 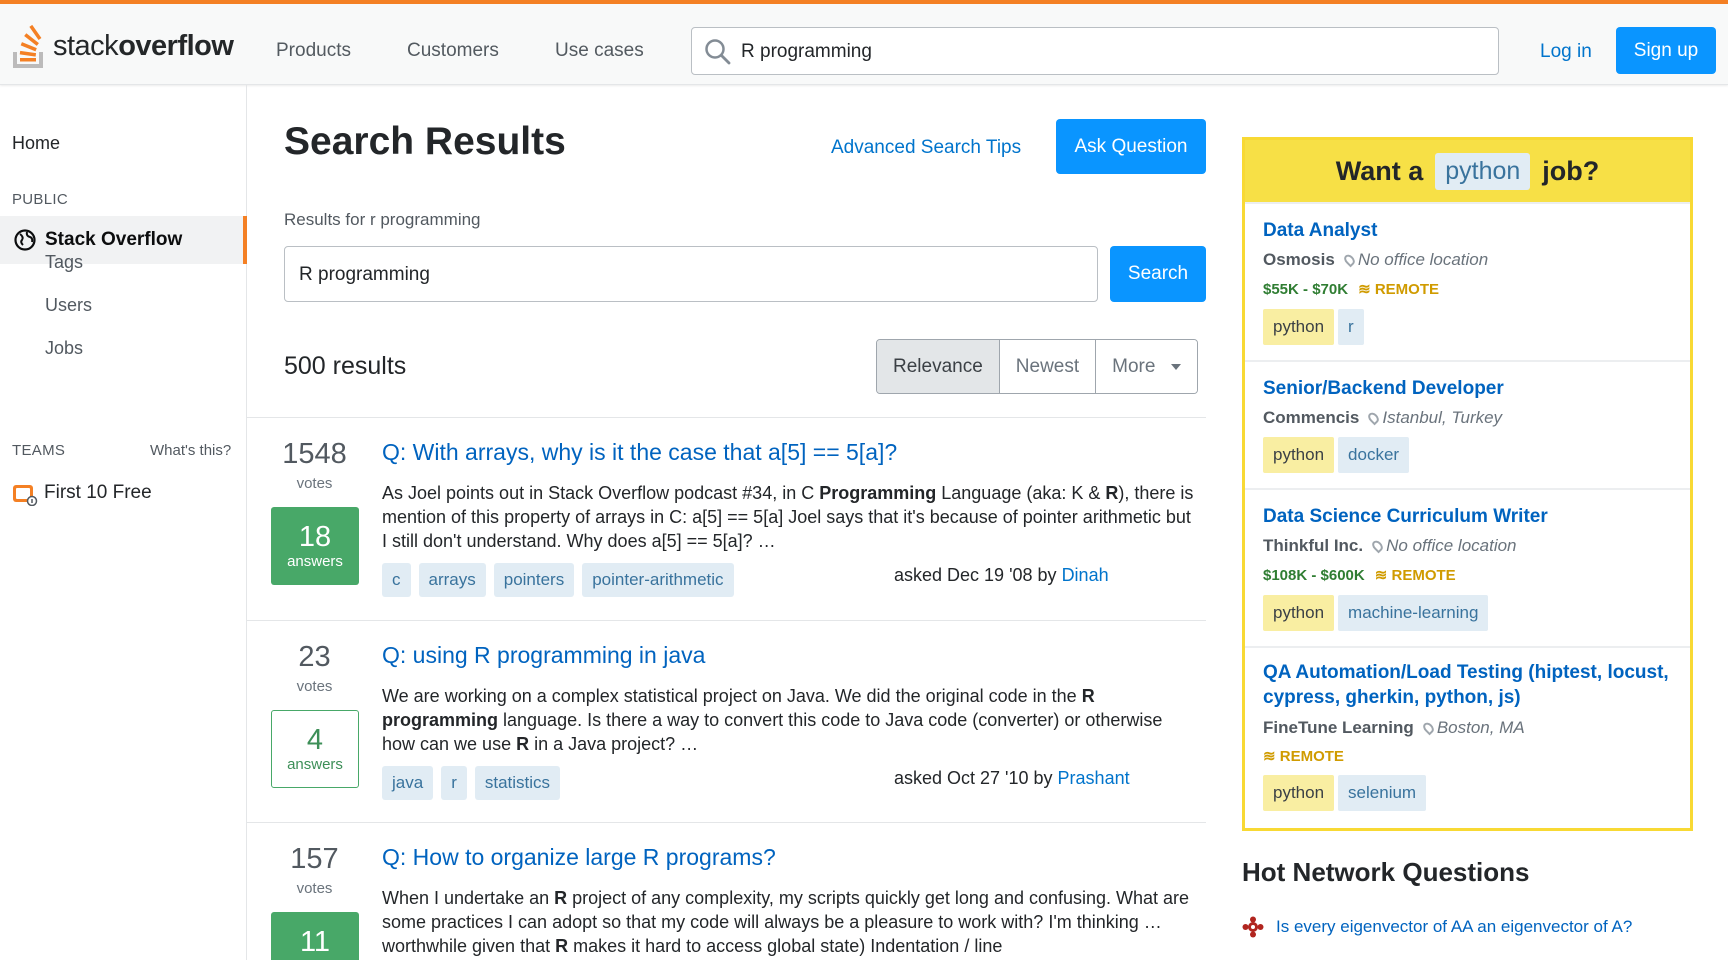 What do you see at coordinates (1085, 575) in the screenshot?
I see `asker-user-link: Dinah` at bounding box center [1085, 575].